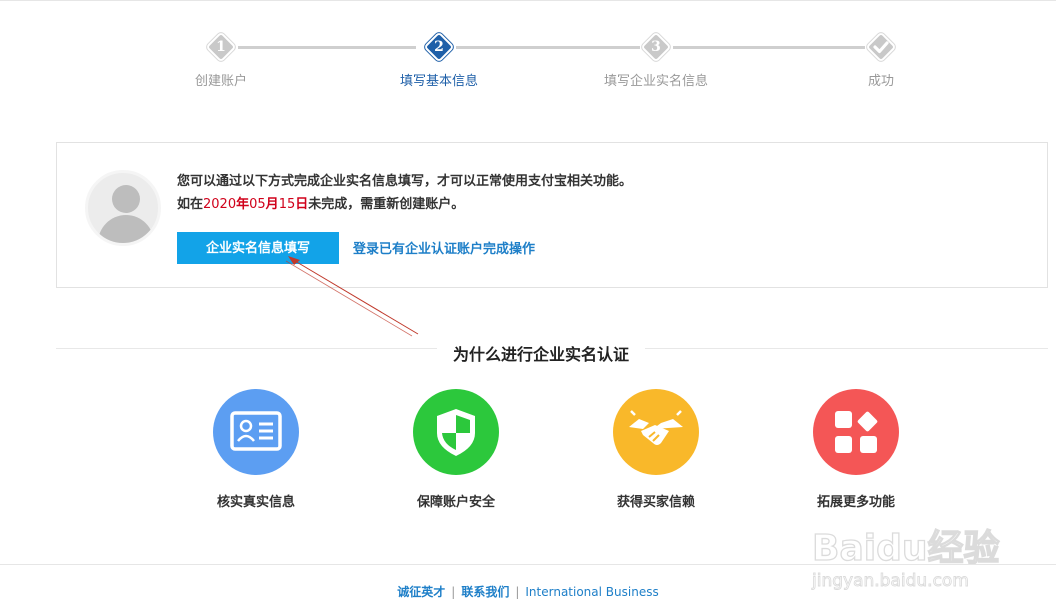 The height and width of the screenshot is (614, 1056). What do you see at coordinates (405, 181) in the screenshot?
I see `notice-text: 您可以通过以下方式完成企业实名信息填写，才可以正常使用支付宝相关功能。` at bounding box center [405, 181].